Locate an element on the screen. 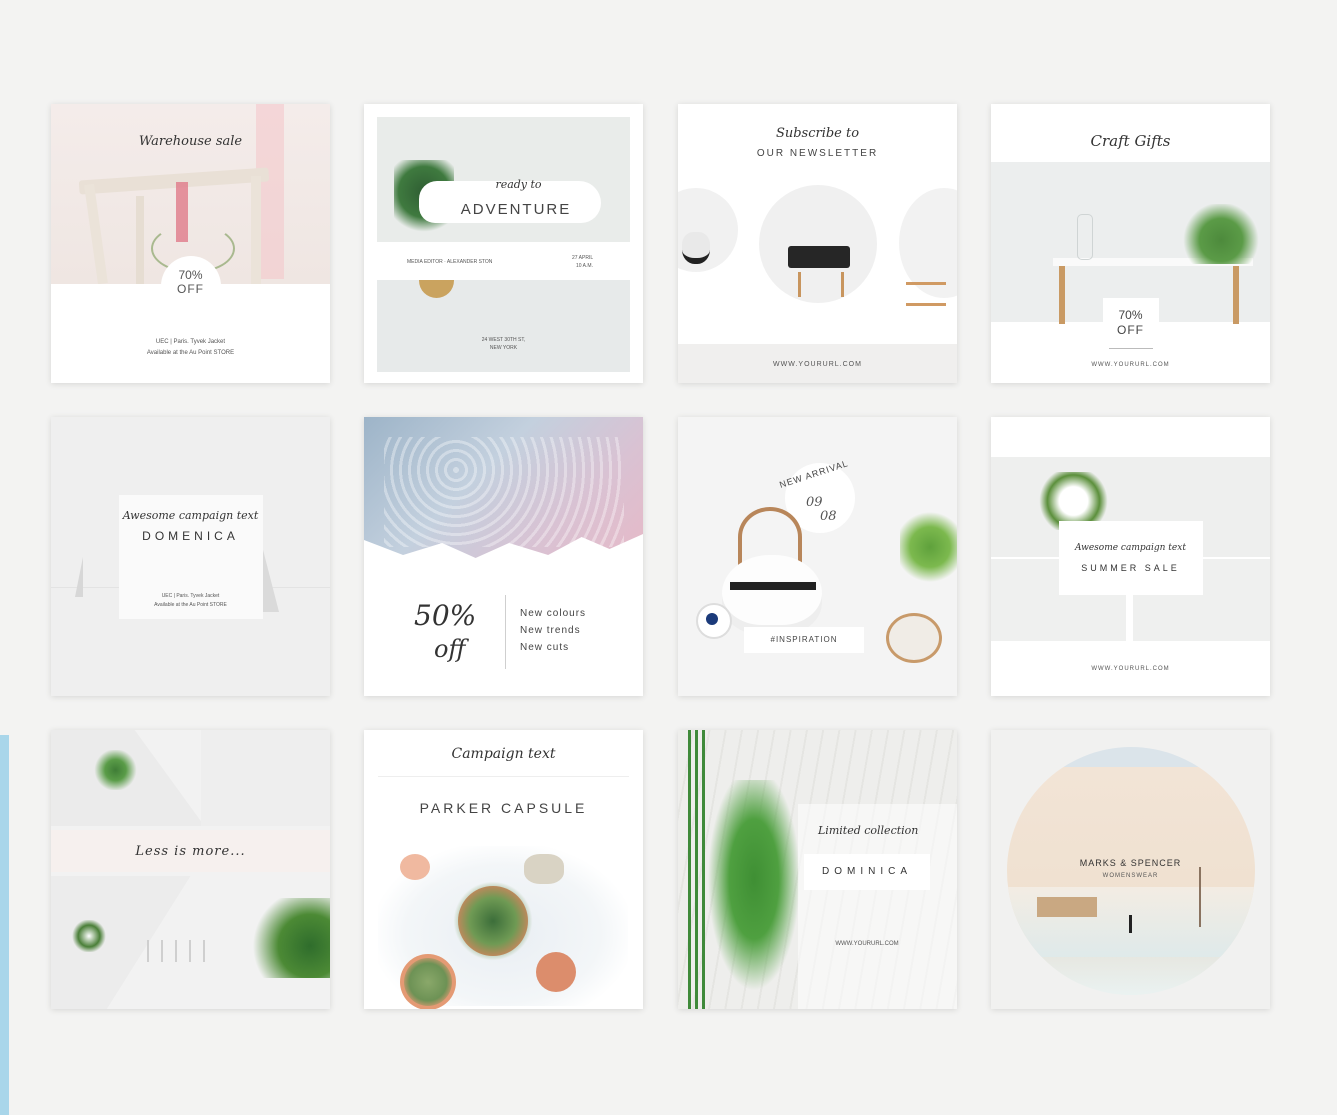 The width and height of the screenshot is (1337, 1115). sailboats-icon is located at coordinates (177, 951).